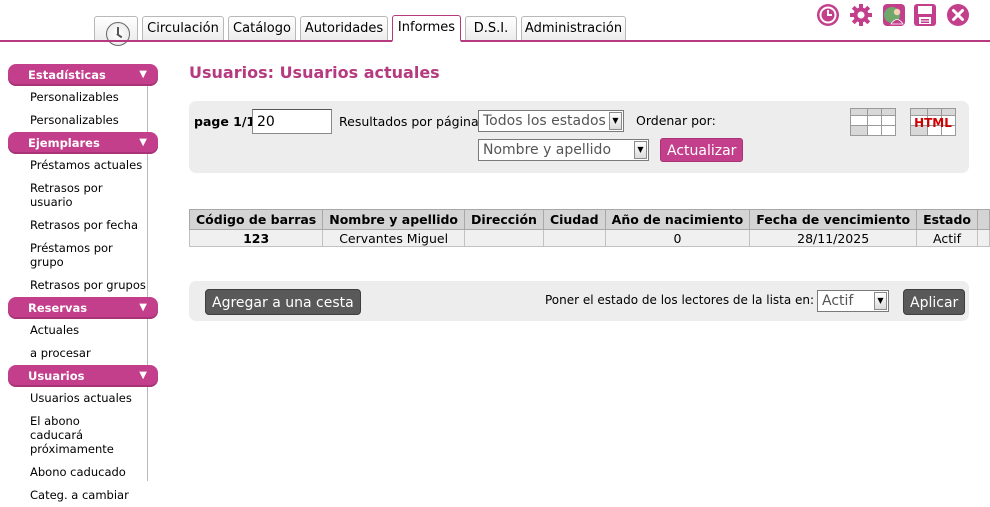  What do you see at coordinates (344, 28) in the screenshot?
I see `tab-autoridades: Autoridades` at bounding box center [344, 28].